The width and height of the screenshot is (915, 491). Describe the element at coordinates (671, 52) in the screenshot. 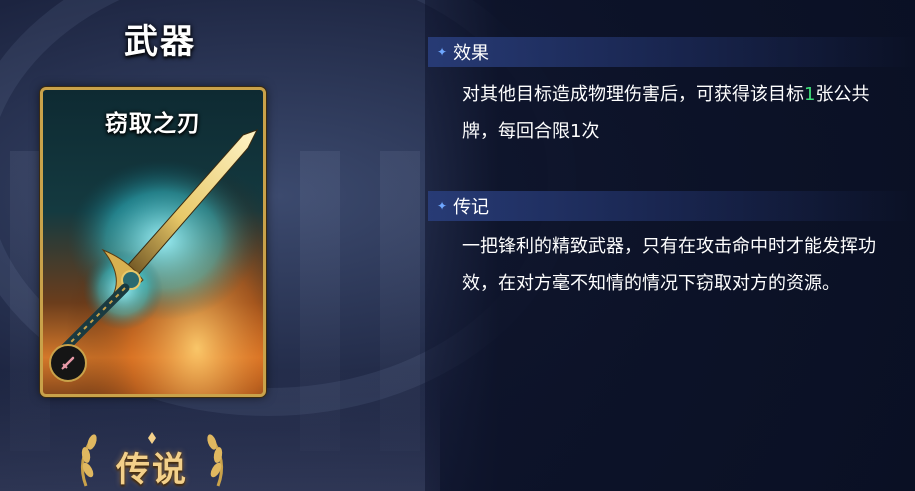

I see `effect-header: ✦ 效果` at that location.